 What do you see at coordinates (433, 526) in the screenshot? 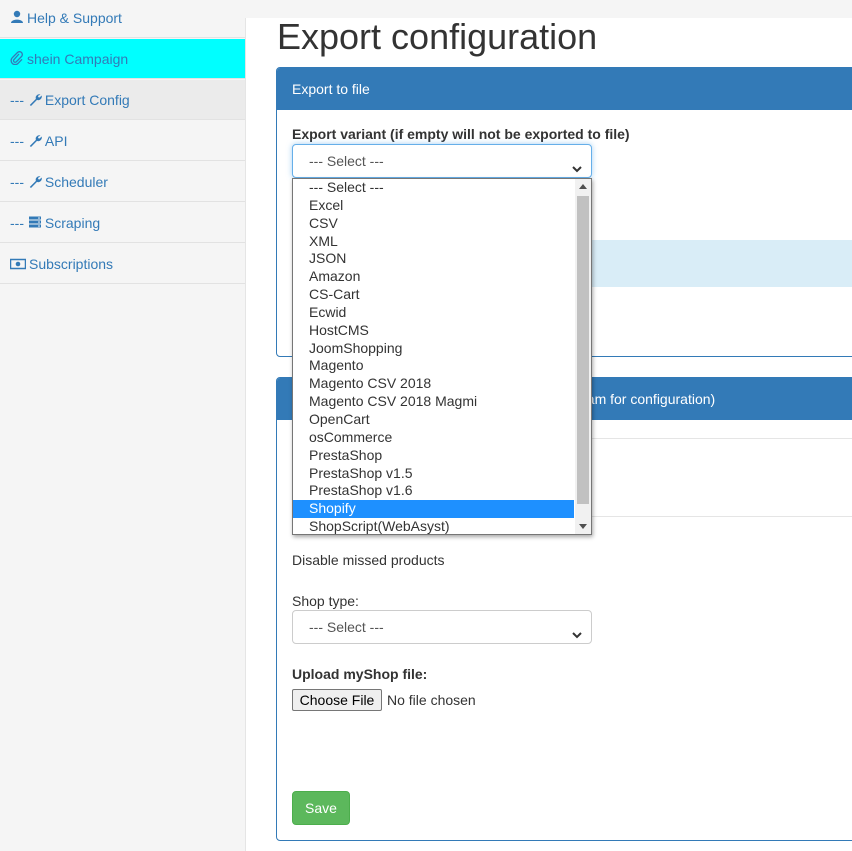
I see `dropdown-option: ShopScript(WebAsyst)` at bounding box center [433, 526].